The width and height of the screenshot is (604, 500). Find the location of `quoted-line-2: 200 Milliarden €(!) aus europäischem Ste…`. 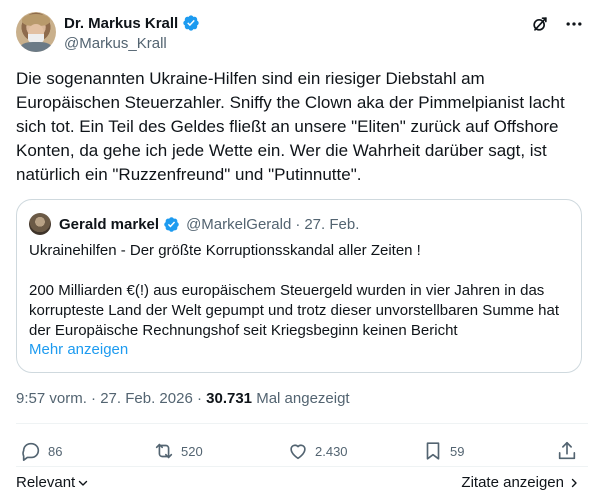

quoted-line-2: 200 Milliarden €(!) aus europäischem Ste… is located at coordinates (294, 310).